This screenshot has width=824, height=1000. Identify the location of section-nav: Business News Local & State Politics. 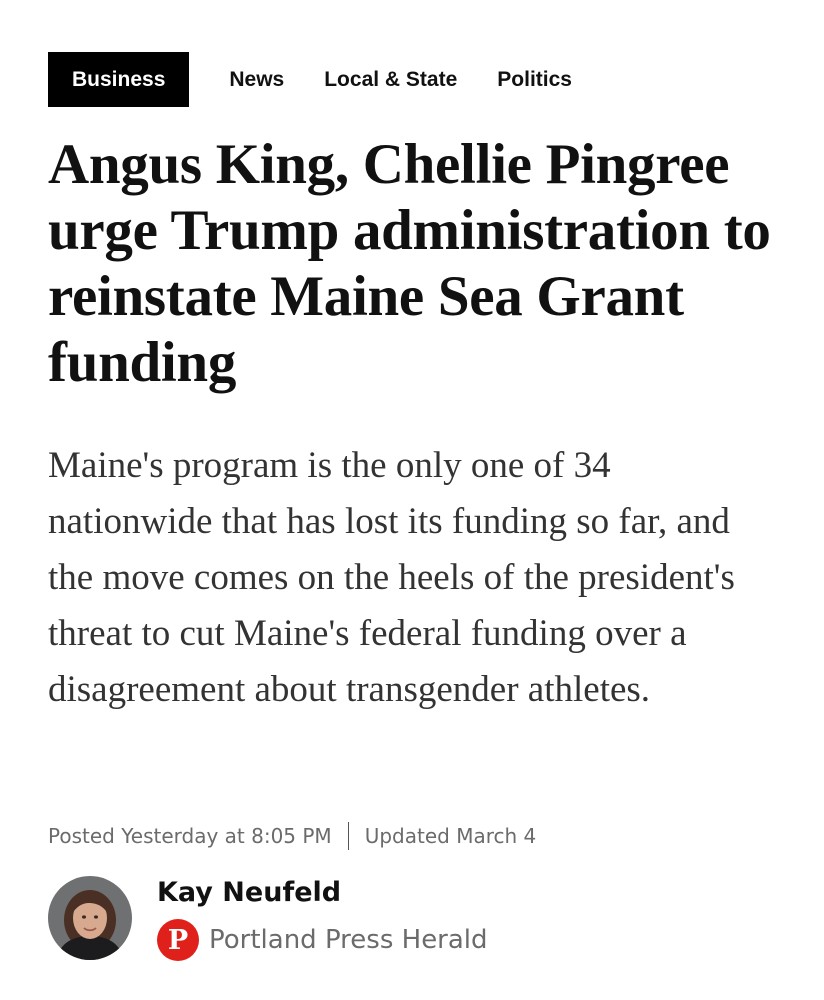
(330, 79).